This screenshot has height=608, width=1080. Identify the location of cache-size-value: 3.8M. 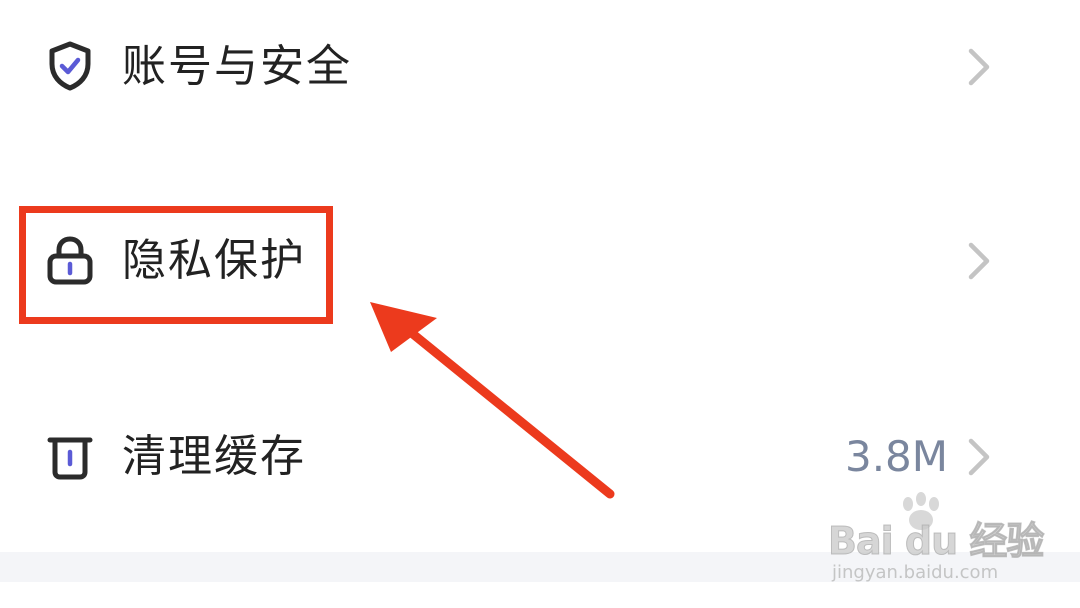
(896, 456).